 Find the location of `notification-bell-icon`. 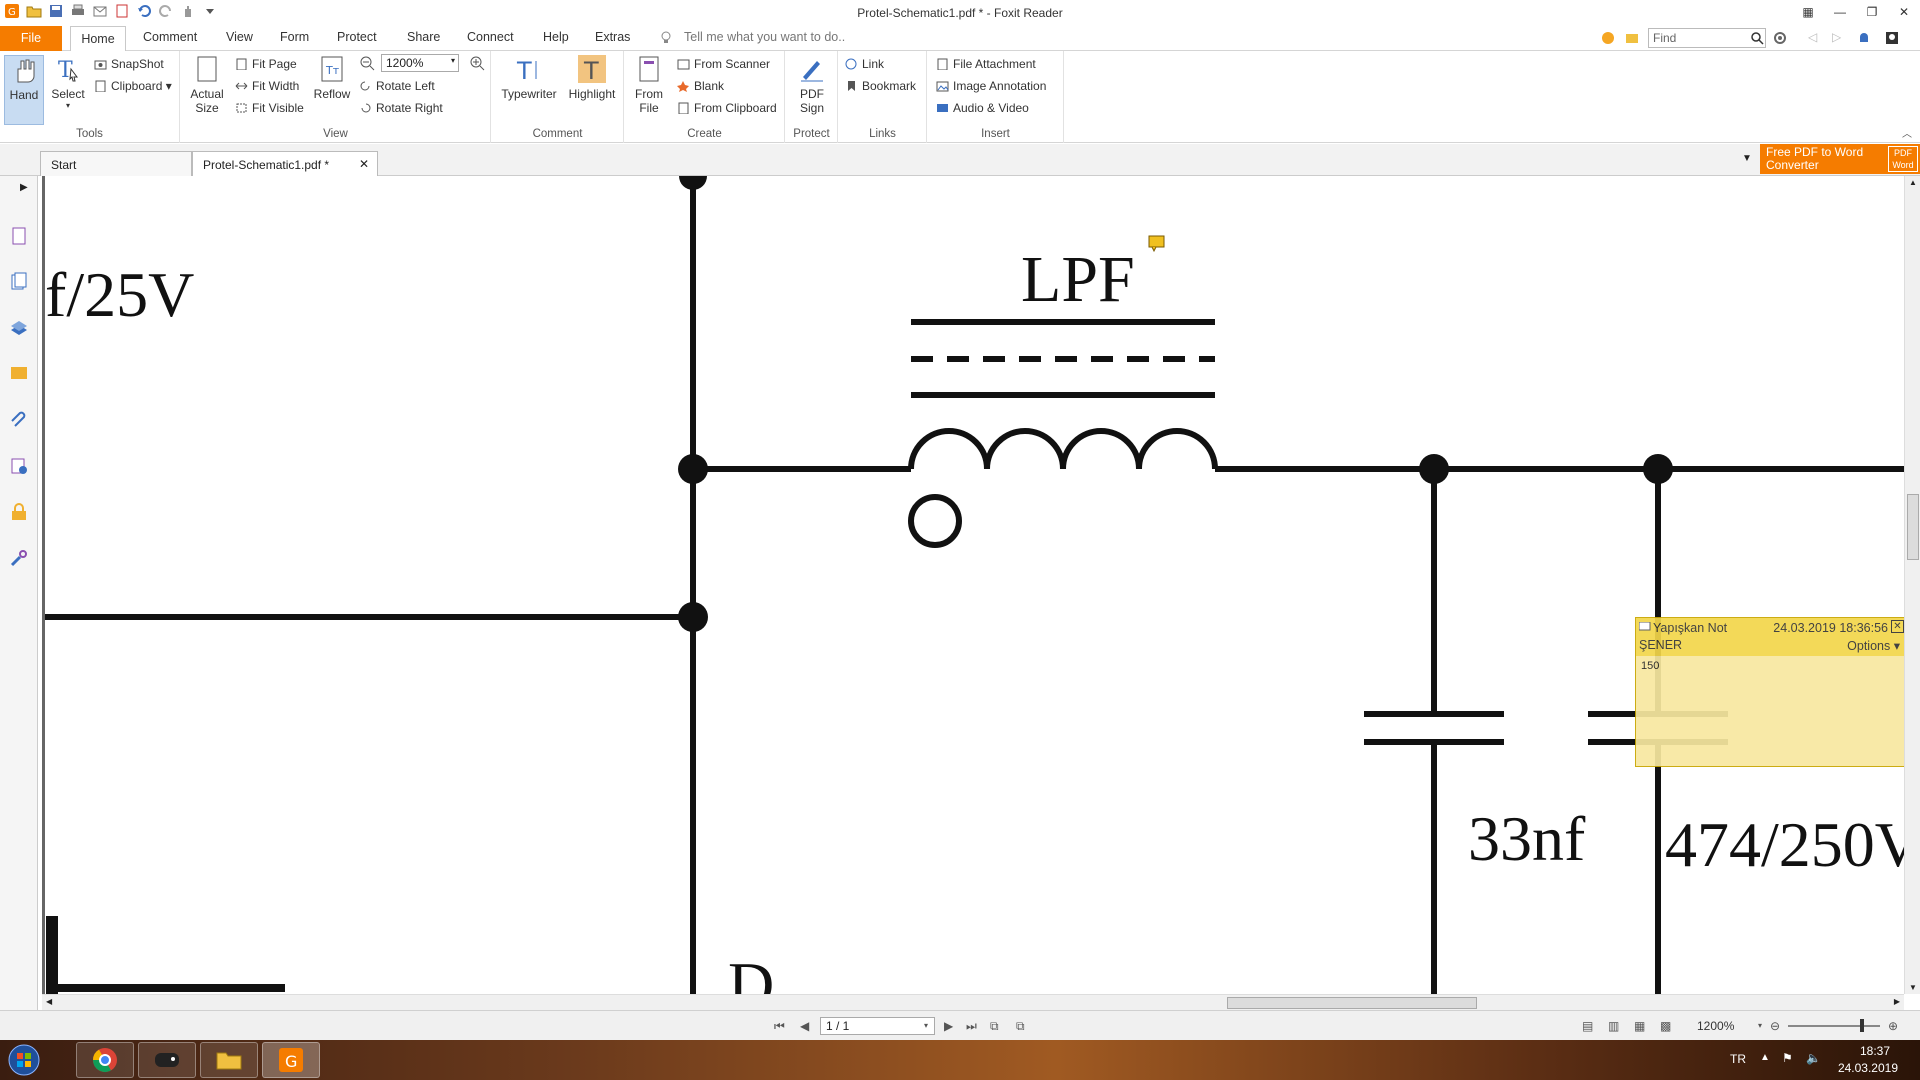

notification-bell-icon is located at coordinates (1864, 39).